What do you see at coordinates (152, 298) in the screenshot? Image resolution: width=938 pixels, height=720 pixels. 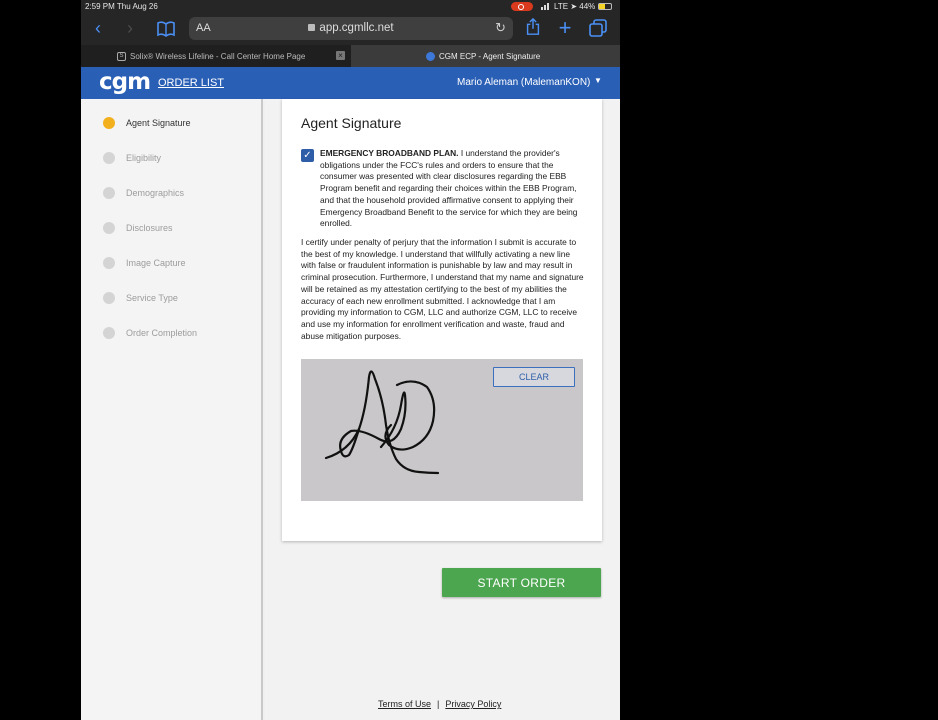 I see `step-label: Service Type` at bounding box center [152, 298].